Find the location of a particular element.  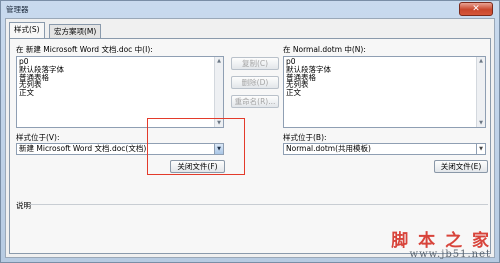

watermark-logo: 脚 本 之 家 www.jb51.net is located at coordinates (441, 243).